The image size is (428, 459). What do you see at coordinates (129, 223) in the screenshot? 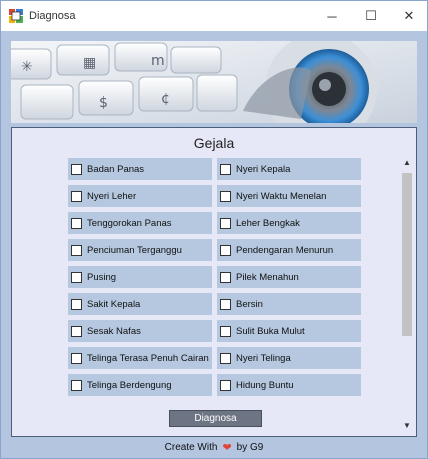
I see `symptom-label: Tenggorokan Panas` at bounding box center [129, 223].